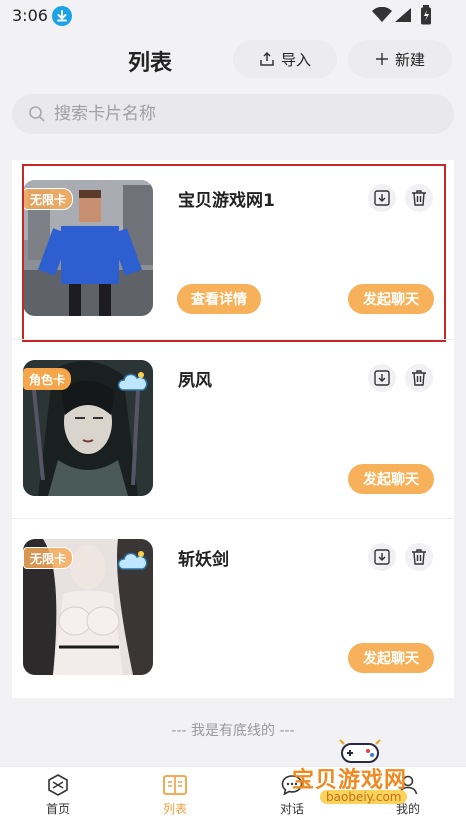 This screenshot has width=466, height=828. Describe the element at coordinates (47, 379) in the screenshot. I see `card-badge: 角色卡` at that location.